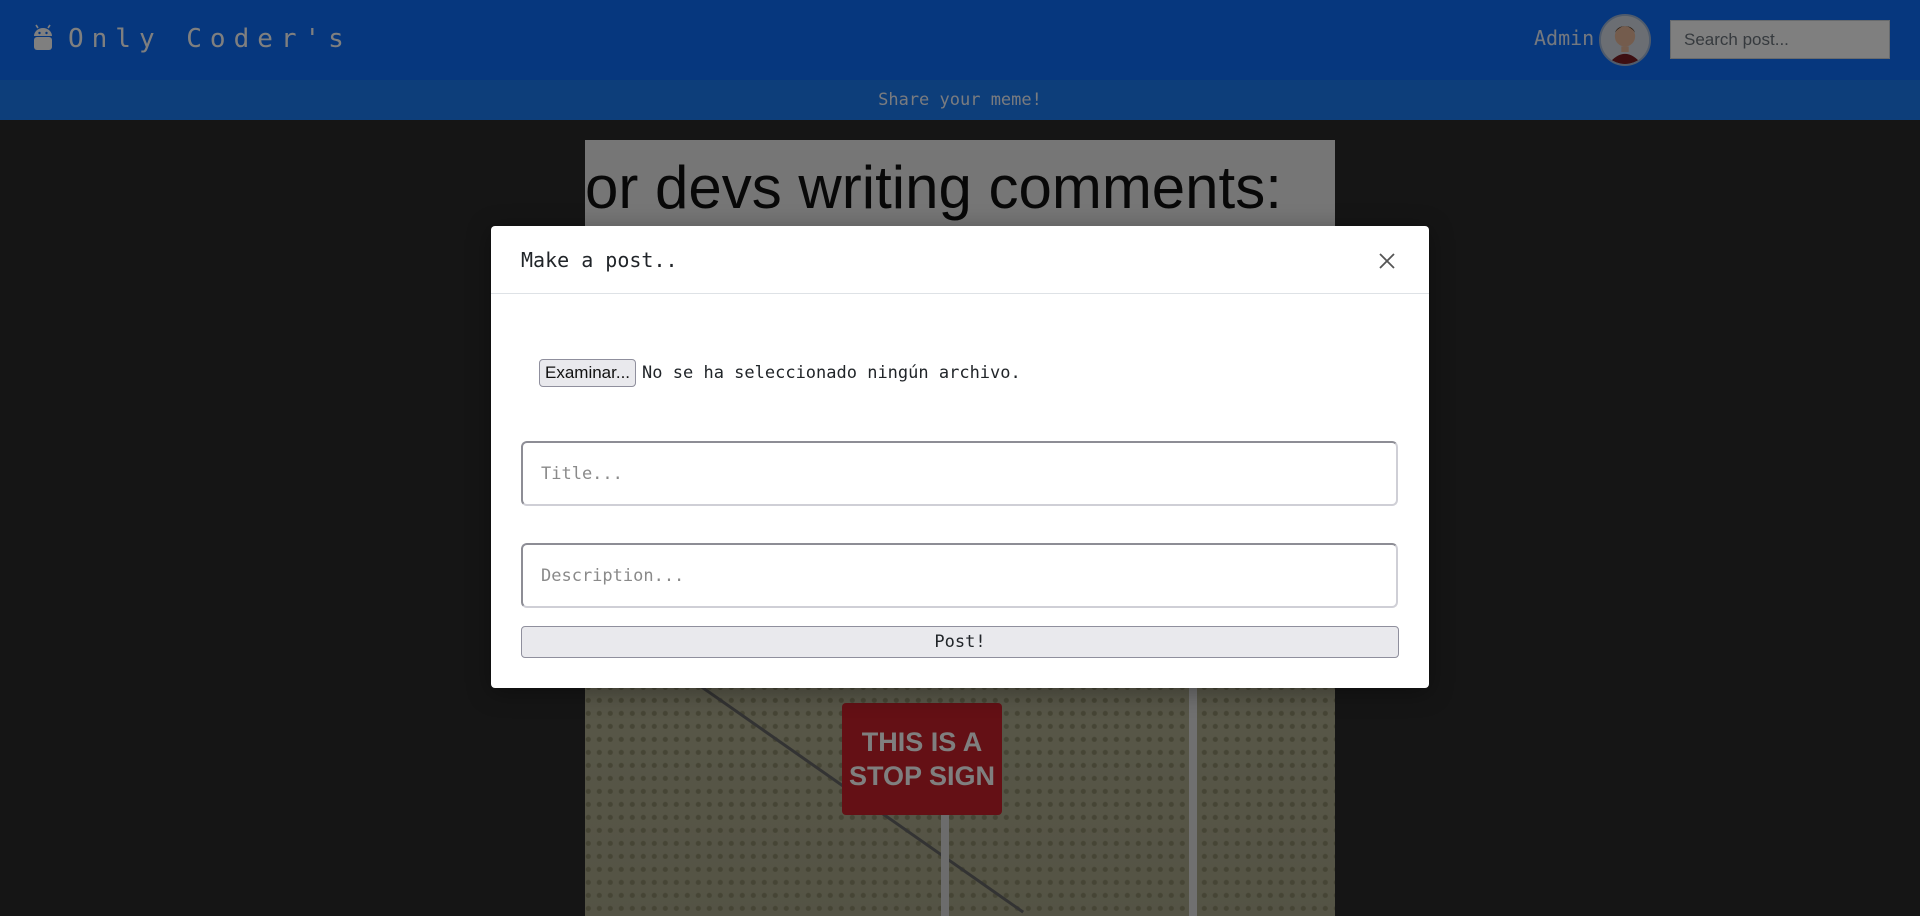 This screenshot has width=1920, height=916. What do you see at coordinates (960, 260) in the screenshot?
I see `modal-header: Make a post..` at bounding box center [960, 260].